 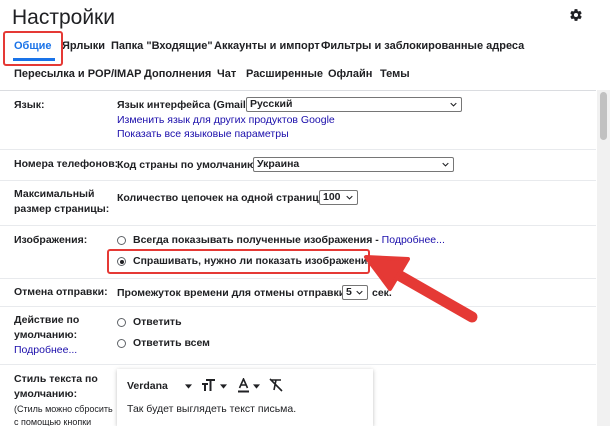 I want to click on reply-radio, so click(x=121, y=322).